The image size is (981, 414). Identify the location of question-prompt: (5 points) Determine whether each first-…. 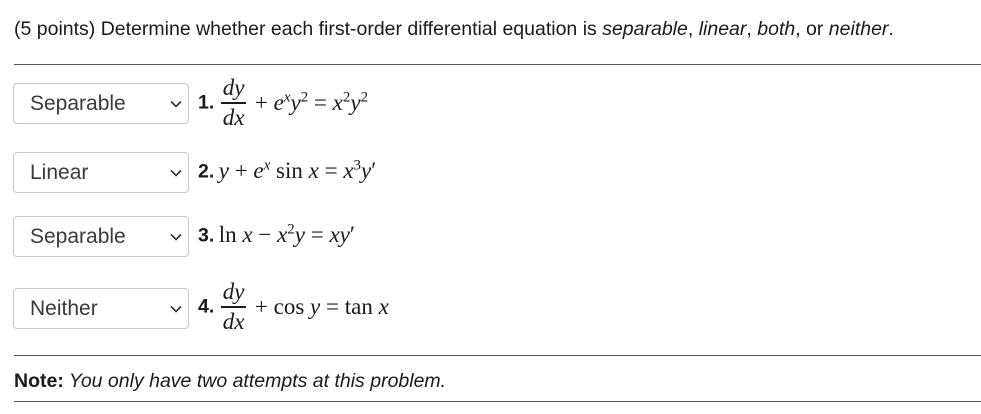
(454, 29).